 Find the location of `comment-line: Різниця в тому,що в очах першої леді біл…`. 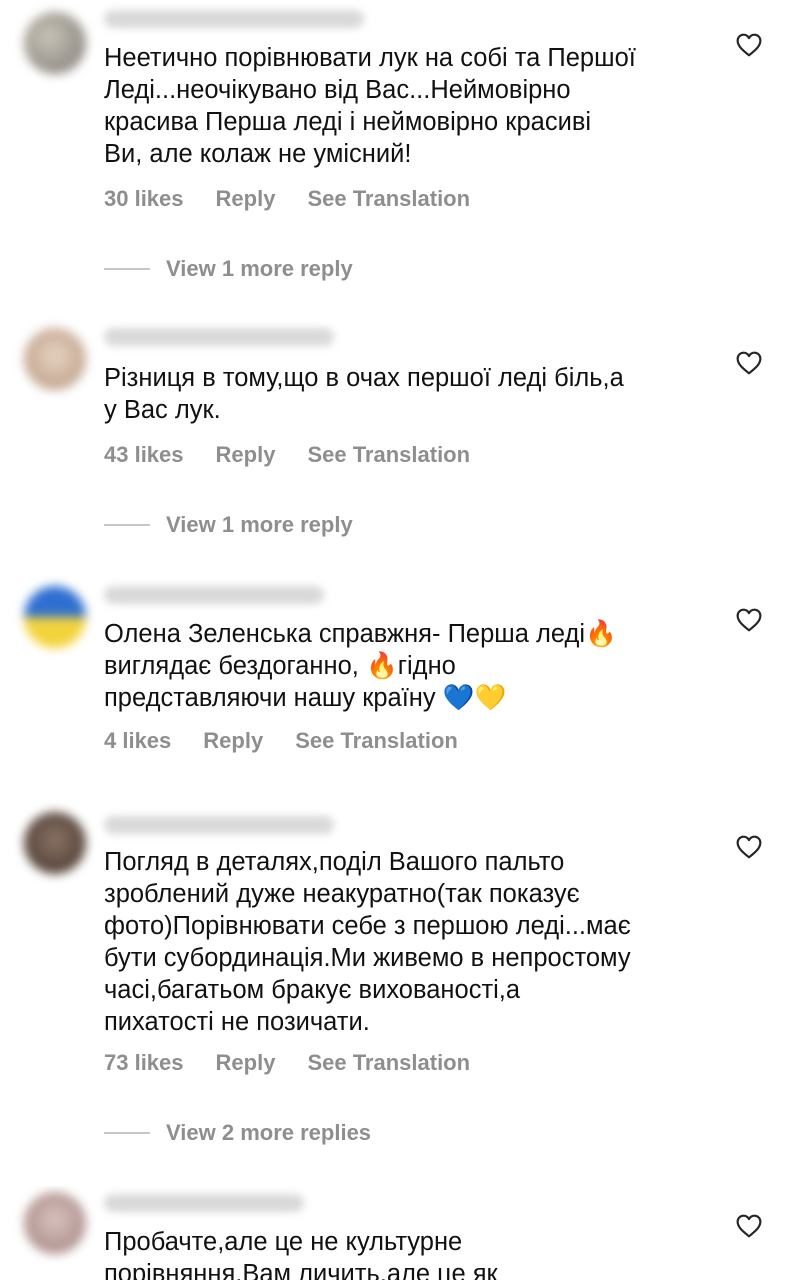

comment-line: Різниця в тому,що в очах першої леді біл… is located at coordinates (364, 378).